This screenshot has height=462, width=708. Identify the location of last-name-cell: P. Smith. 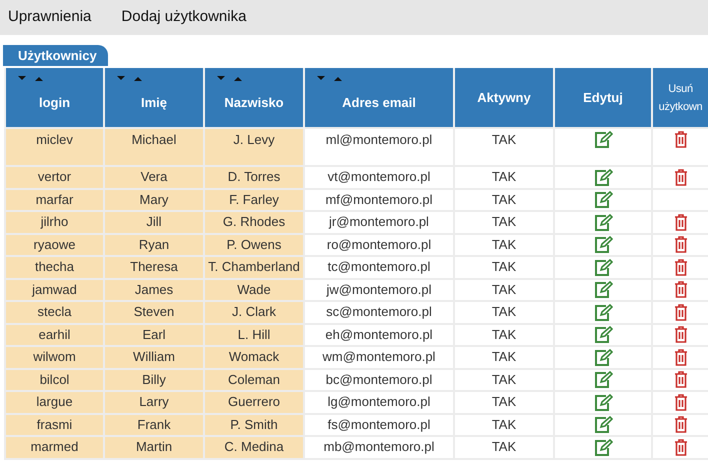
(254, 425).